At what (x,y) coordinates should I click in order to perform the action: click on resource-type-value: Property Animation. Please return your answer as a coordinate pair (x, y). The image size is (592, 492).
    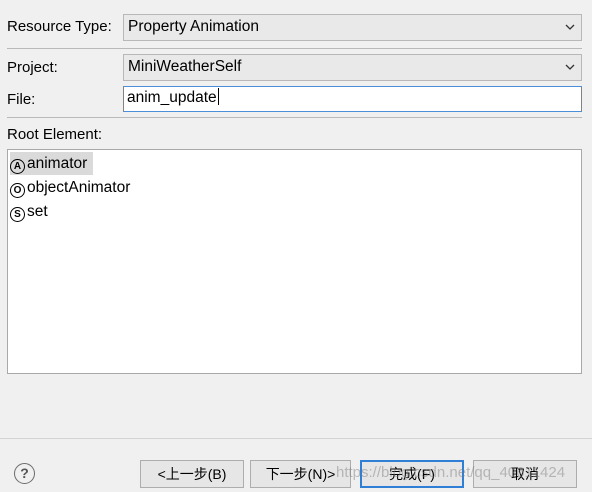
    Looking at the image, I should click on (193, 26).